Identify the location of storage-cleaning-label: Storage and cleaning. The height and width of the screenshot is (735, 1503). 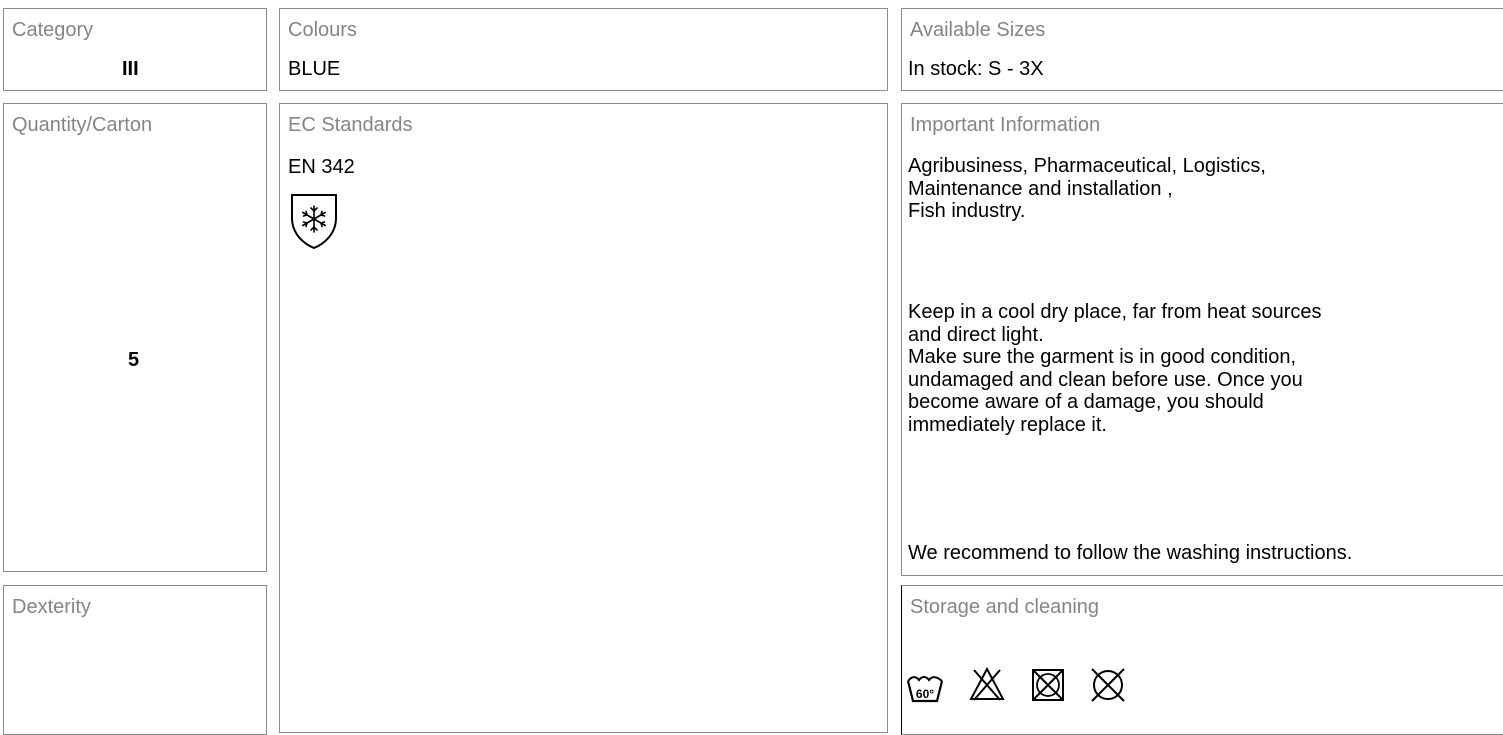
(1005, 607).